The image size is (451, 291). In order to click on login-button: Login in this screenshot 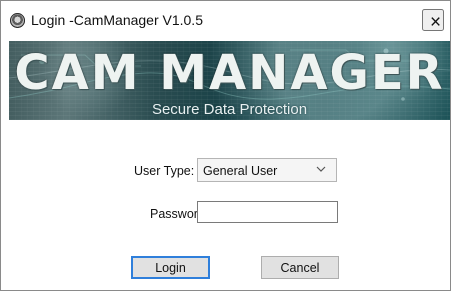, I will do `click(170, 267)`.